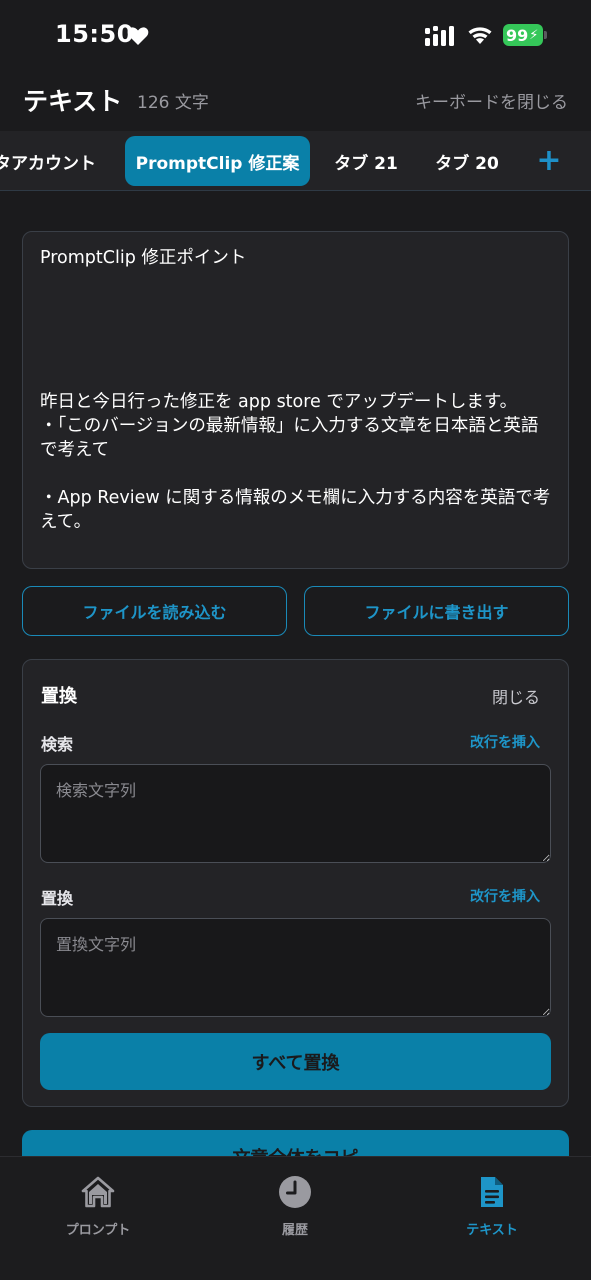 This screenshot has width=591, height=1280. I want to click on tab-bar: タアカウント PromptClip 修正案 タブ 21 タブ 20 +, so click(295, 161).